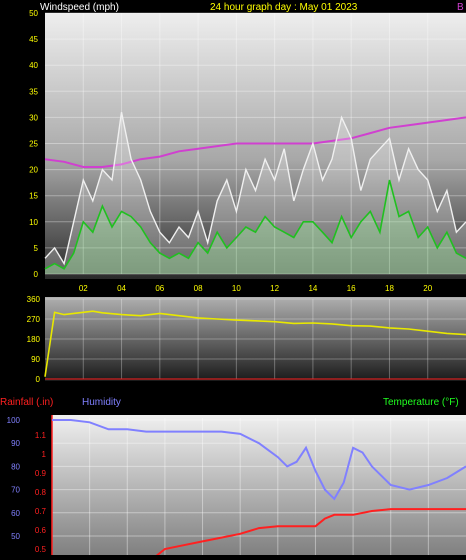  I want to click on time-x-tick-label: 10, so click(236, 288).